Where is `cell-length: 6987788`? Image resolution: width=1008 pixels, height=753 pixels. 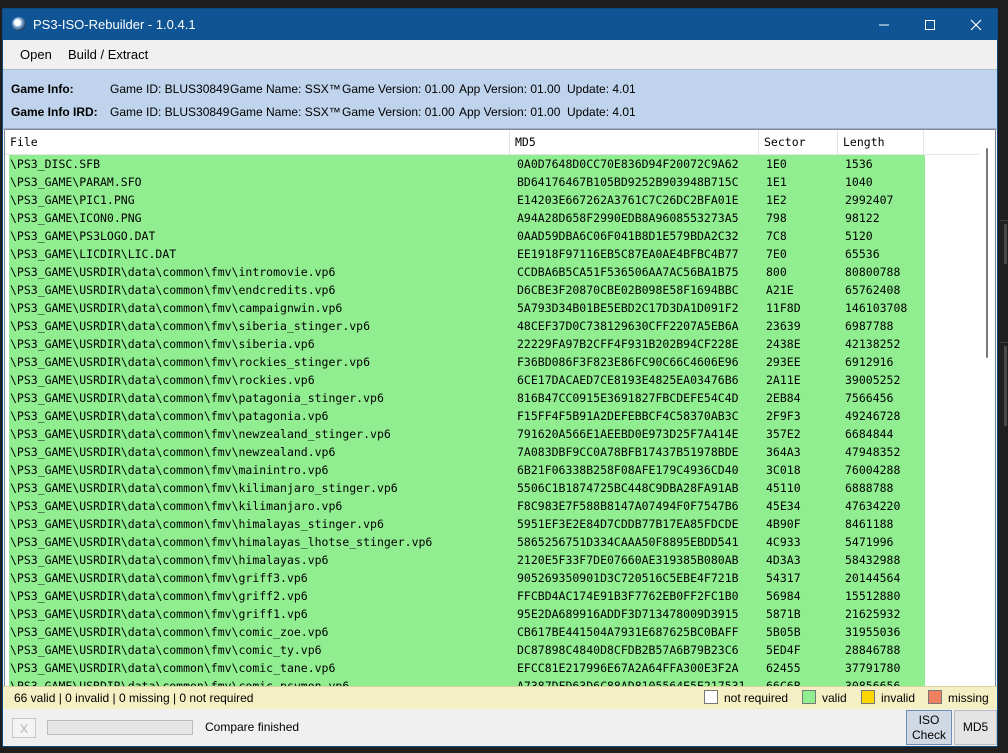
cell-length: 6987788 is located at coordinates (869, 326).